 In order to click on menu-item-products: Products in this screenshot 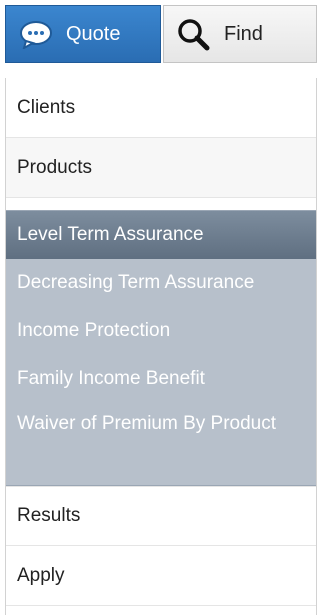, I will do `click(161, 168)`.